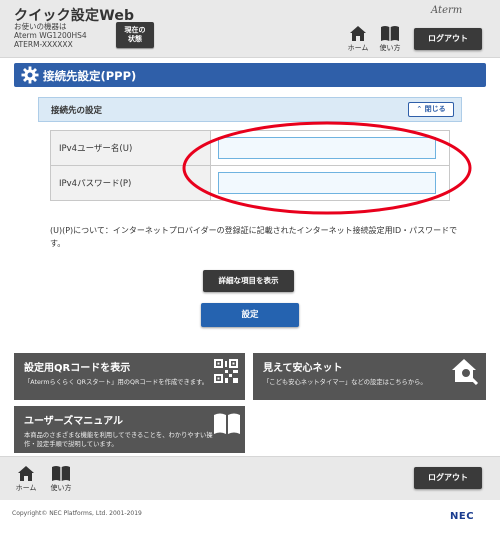 Image resolution: width=500 pixels, height=551 pixels. I want to click on username-label: IPv4ユーザー名(U), so click(130, 148).